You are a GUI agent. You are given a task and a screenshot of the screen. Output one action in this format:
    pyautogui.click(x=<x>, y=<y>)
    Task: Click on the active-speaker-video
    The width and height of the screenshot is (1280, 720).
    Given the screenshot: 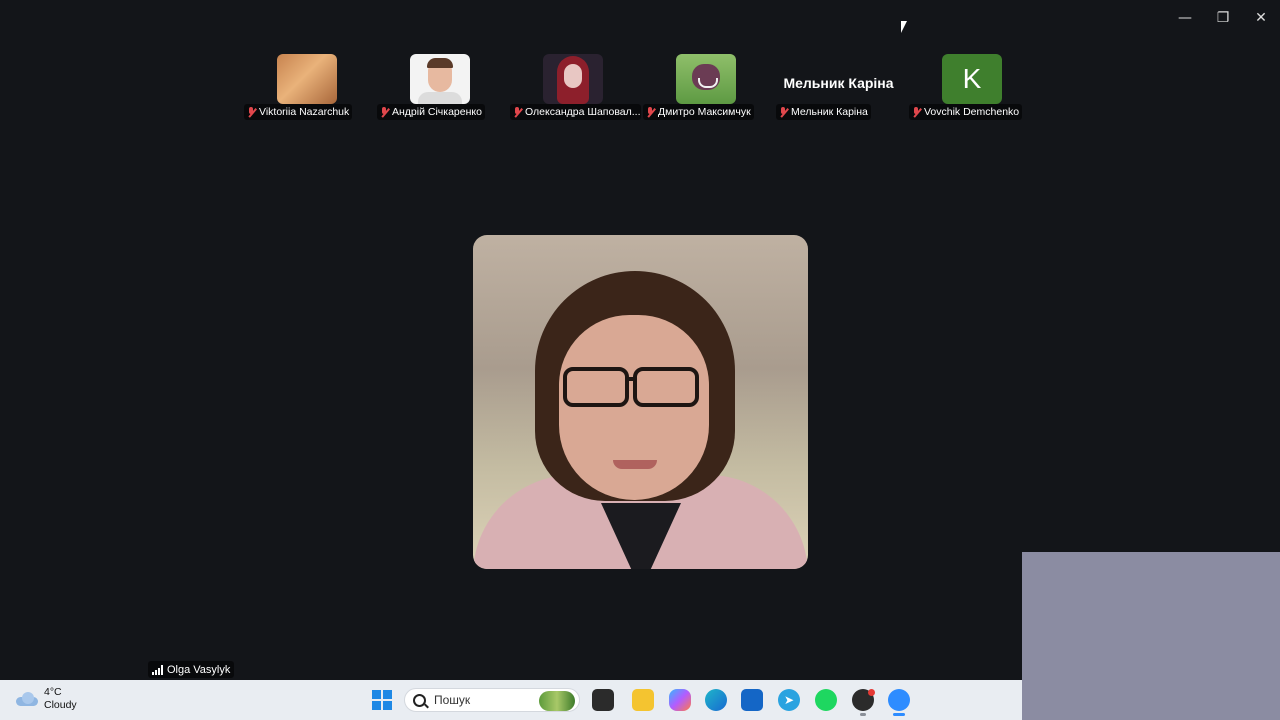 What is the action you would take?
    pyautogui.click(x=640, y=402)
    